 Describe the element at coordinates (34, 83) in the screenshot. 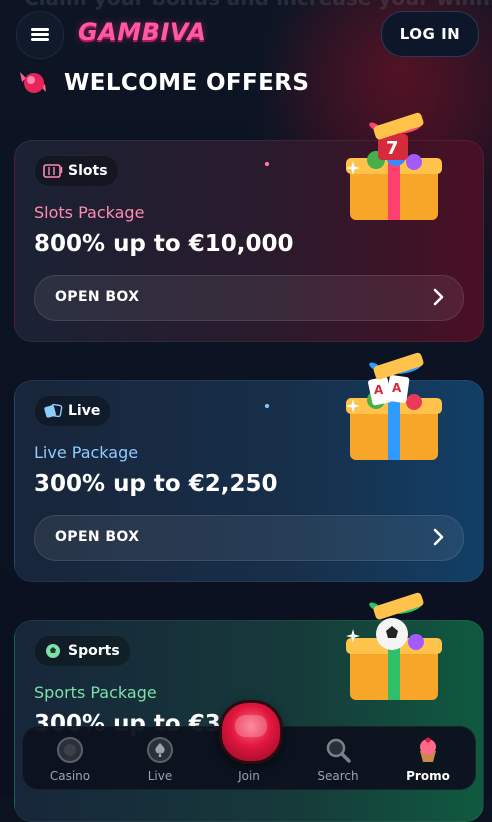

I see `candy-icon` at that location.